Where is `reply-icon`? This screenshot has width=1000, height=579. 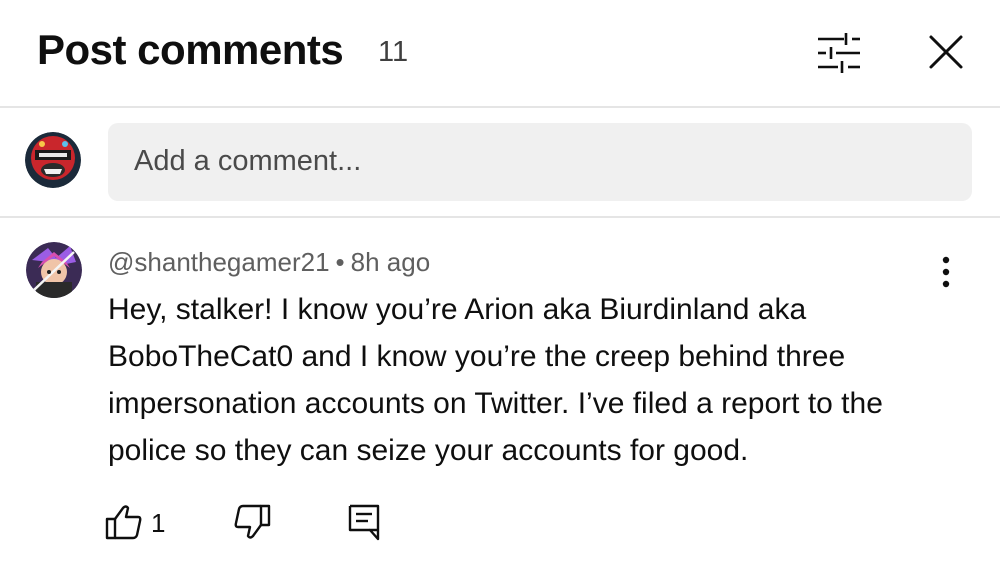 reply-icon is located at coordinates (364, 522).